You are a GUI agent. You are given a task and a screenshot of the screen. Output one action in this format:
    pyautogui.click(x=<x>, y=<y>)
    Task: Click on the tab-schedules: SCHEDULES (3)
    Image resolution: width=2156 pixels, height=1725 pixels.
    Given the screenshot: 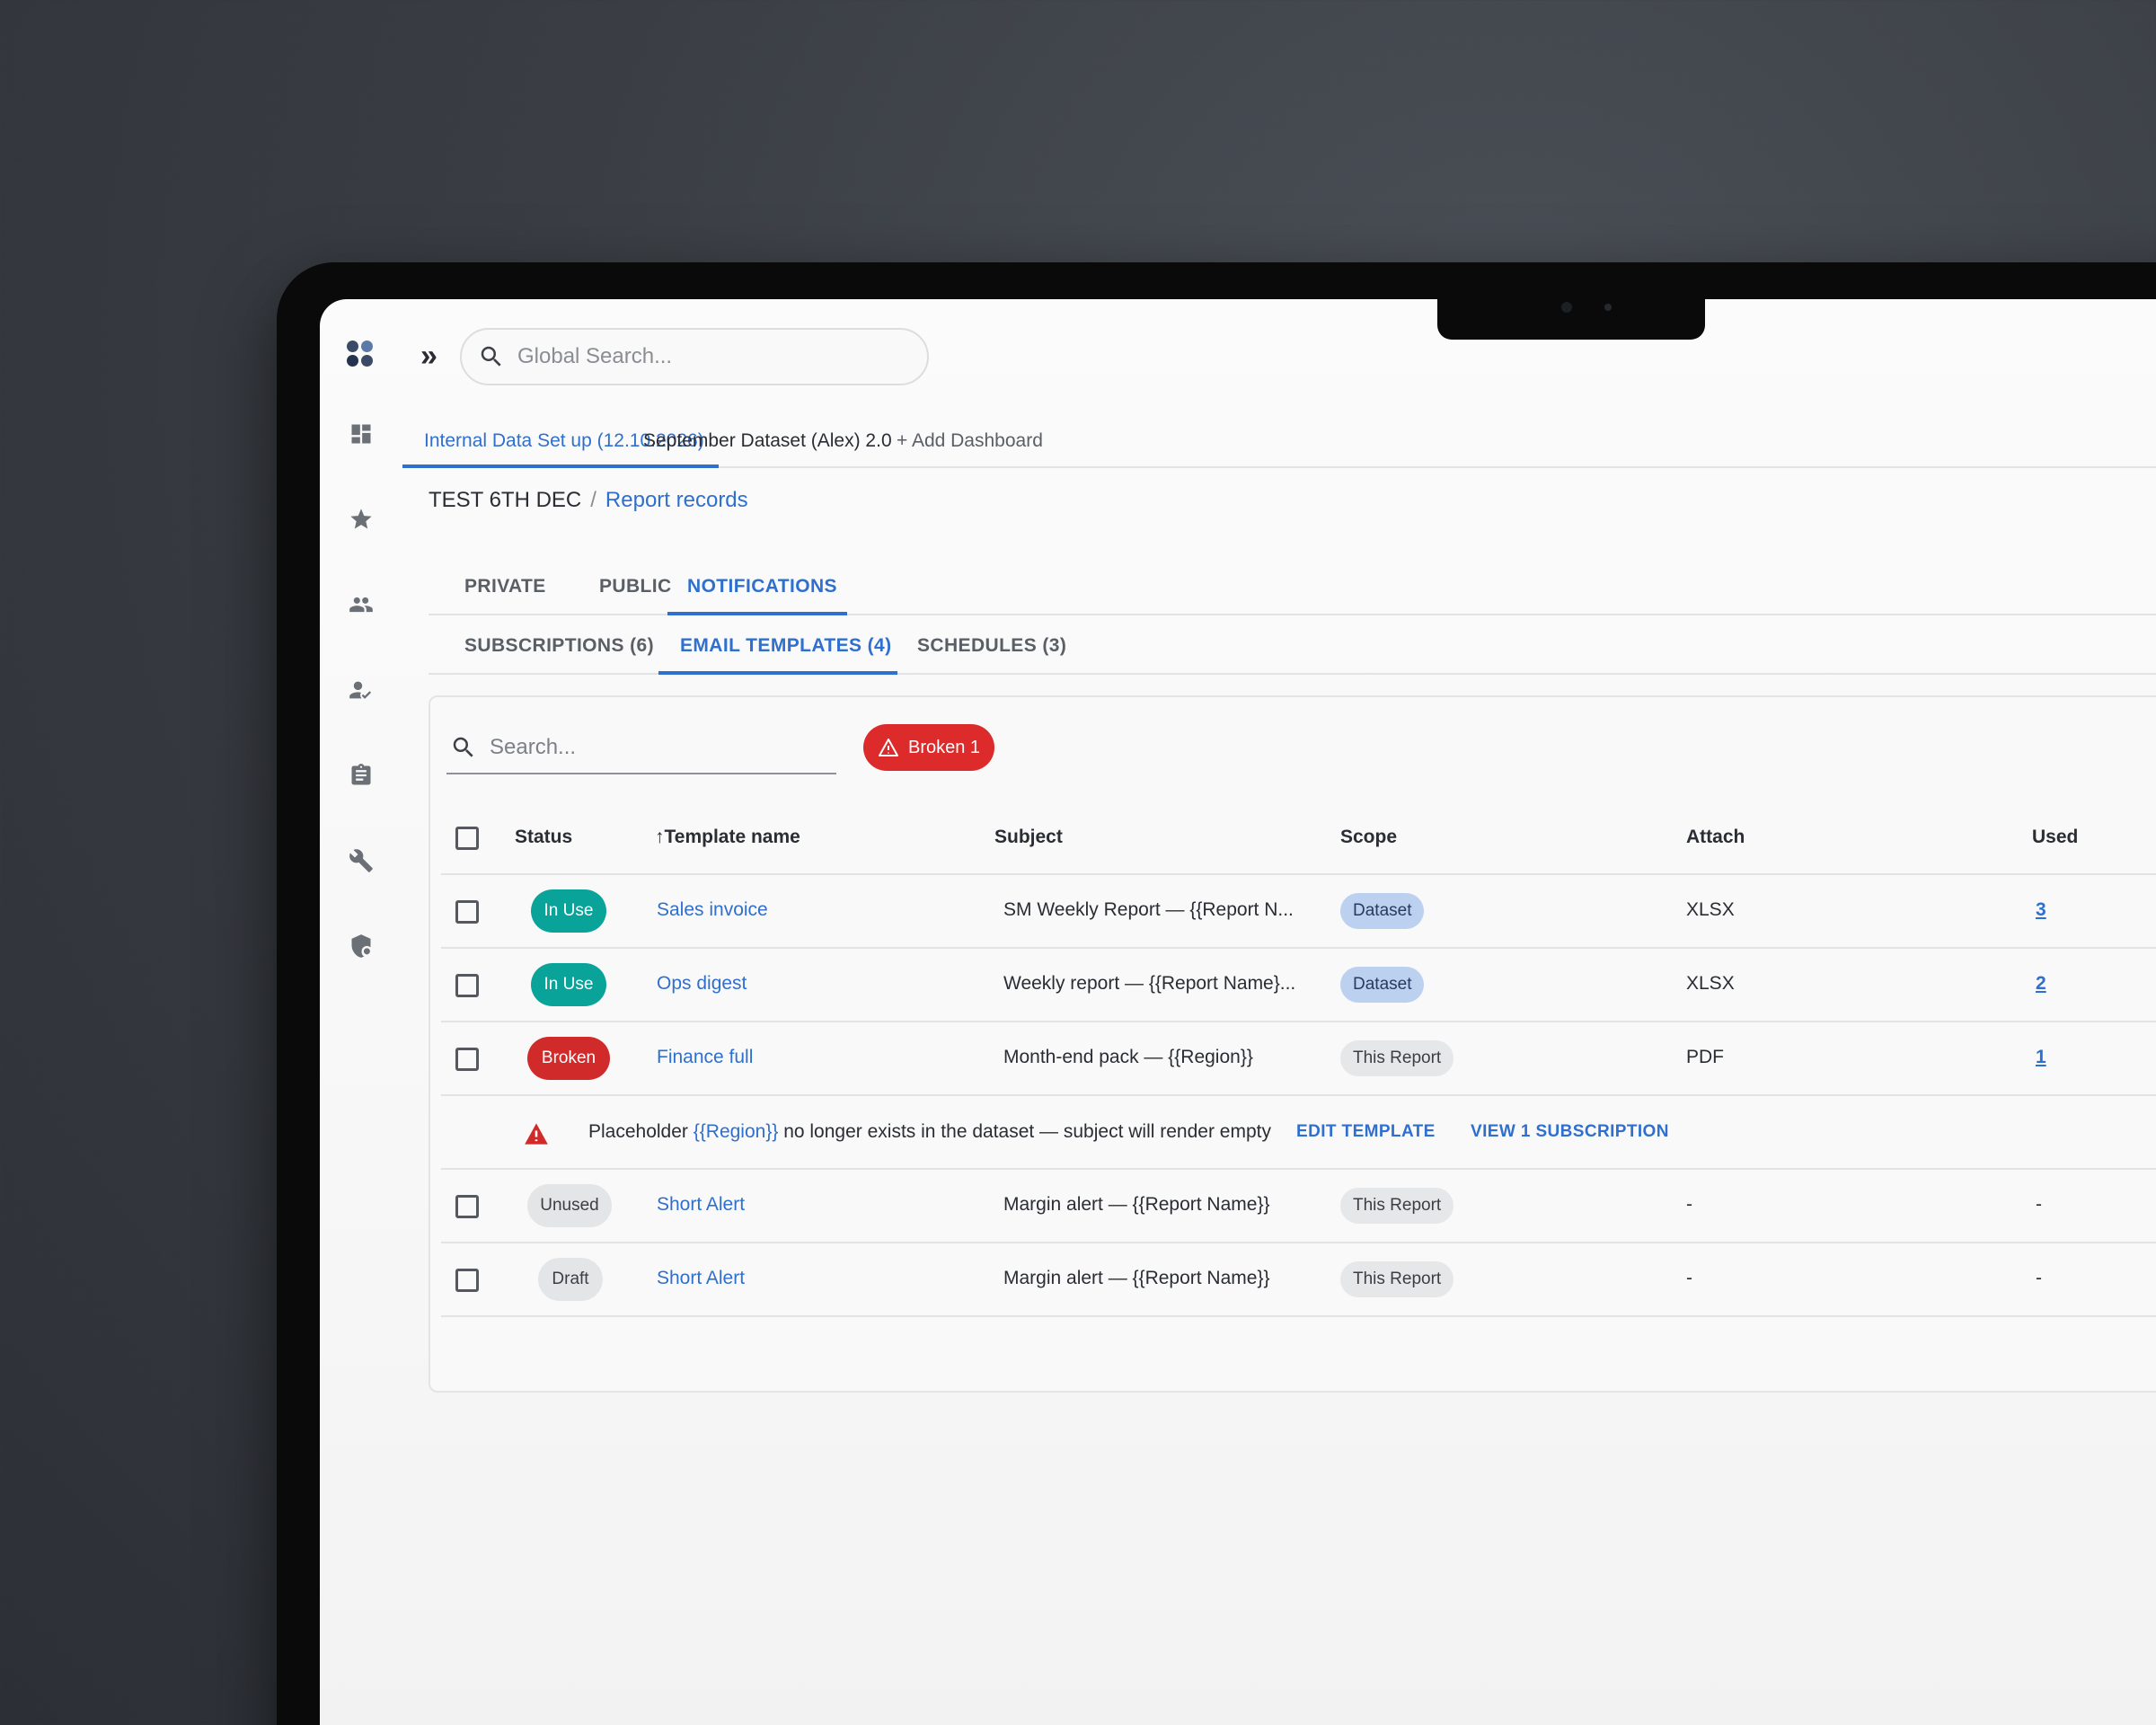 What is the action you would take?
    pyautogui.click(x=991, y=646)
    